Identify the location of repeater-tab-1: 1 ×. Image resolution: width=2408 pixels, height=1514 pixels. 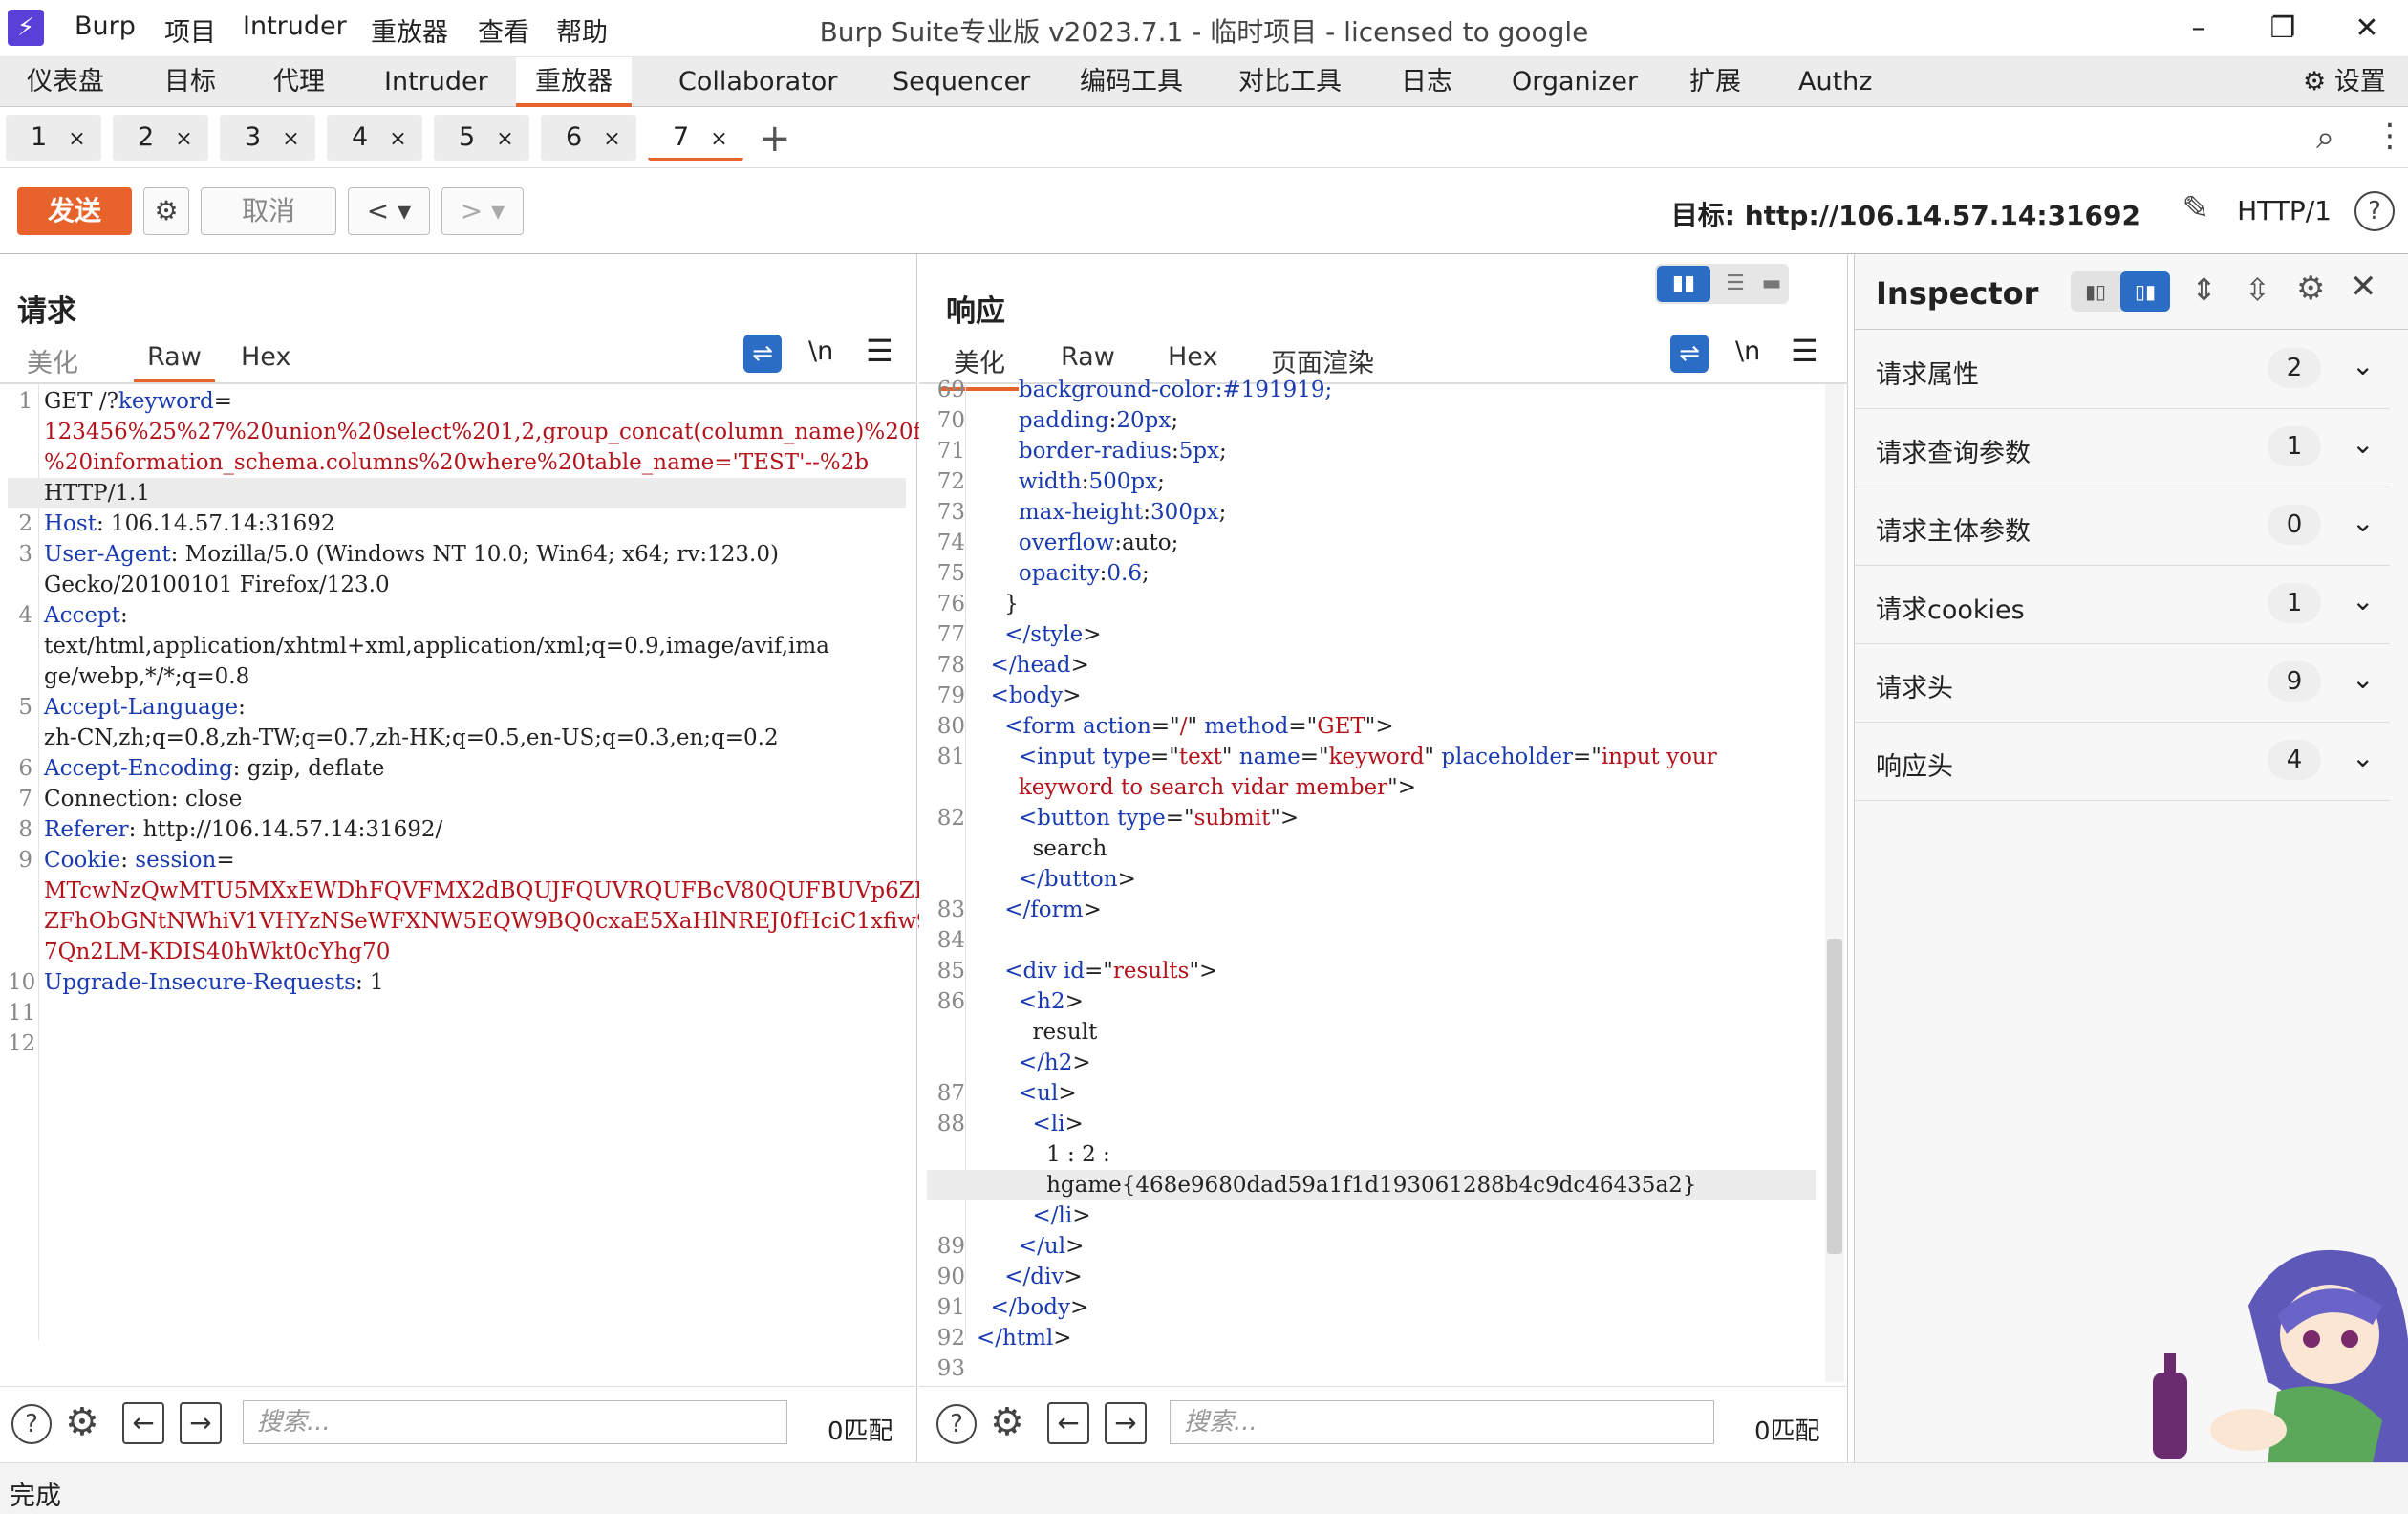
(54, 138).